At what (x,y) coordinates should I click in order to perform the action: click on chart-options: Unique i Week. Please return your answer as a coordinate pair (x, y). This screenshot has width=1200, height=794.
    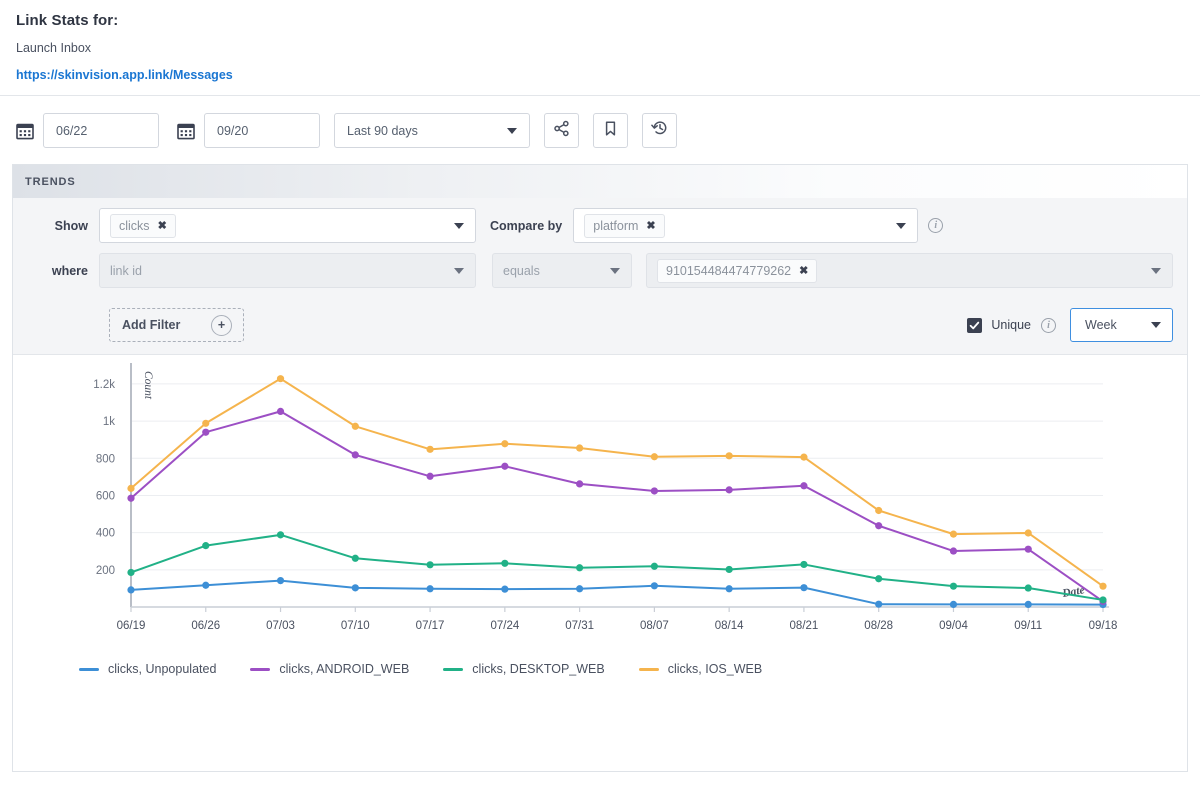
    Looking at the image, I should click on (1070, 325).